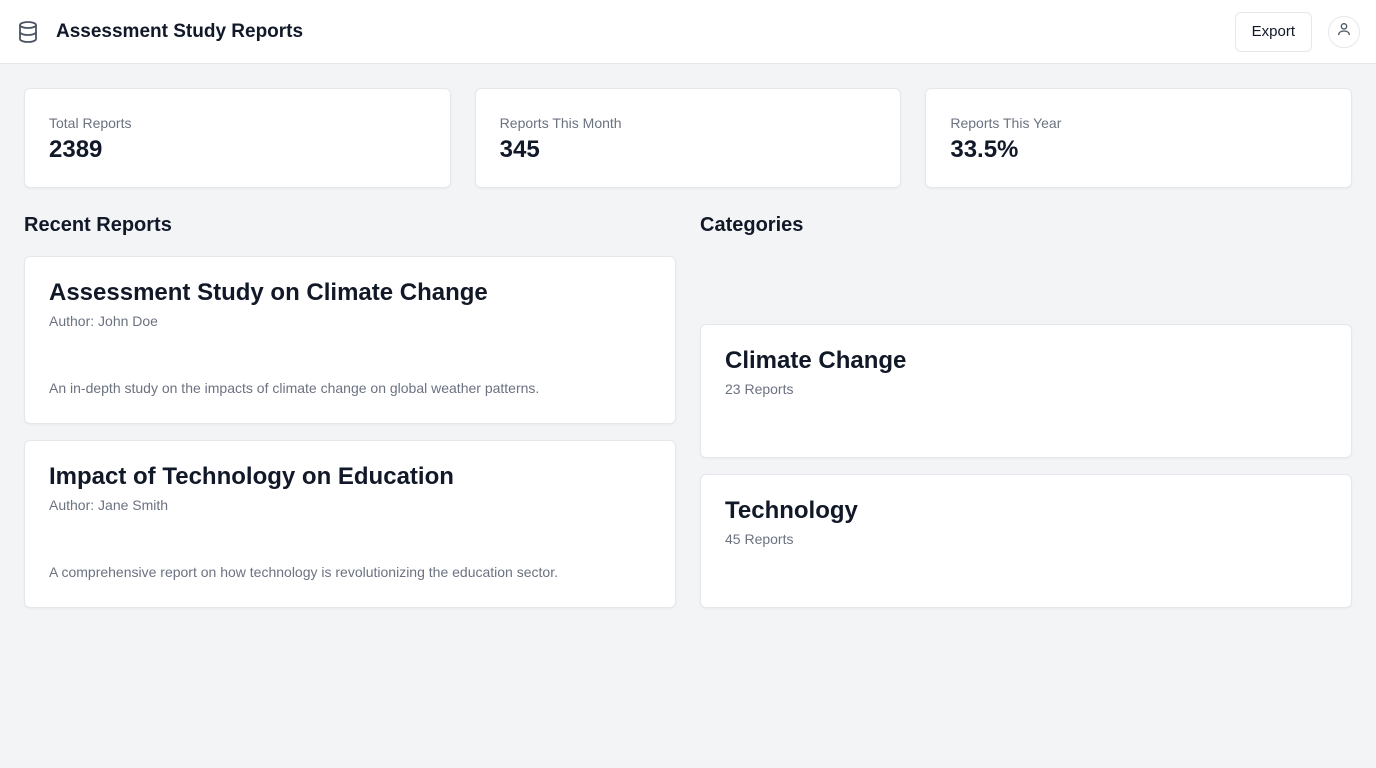 The width and height of the screenshot is (1376, 768). I want to click on stat-label: Reports This Month, so click(560, 123).